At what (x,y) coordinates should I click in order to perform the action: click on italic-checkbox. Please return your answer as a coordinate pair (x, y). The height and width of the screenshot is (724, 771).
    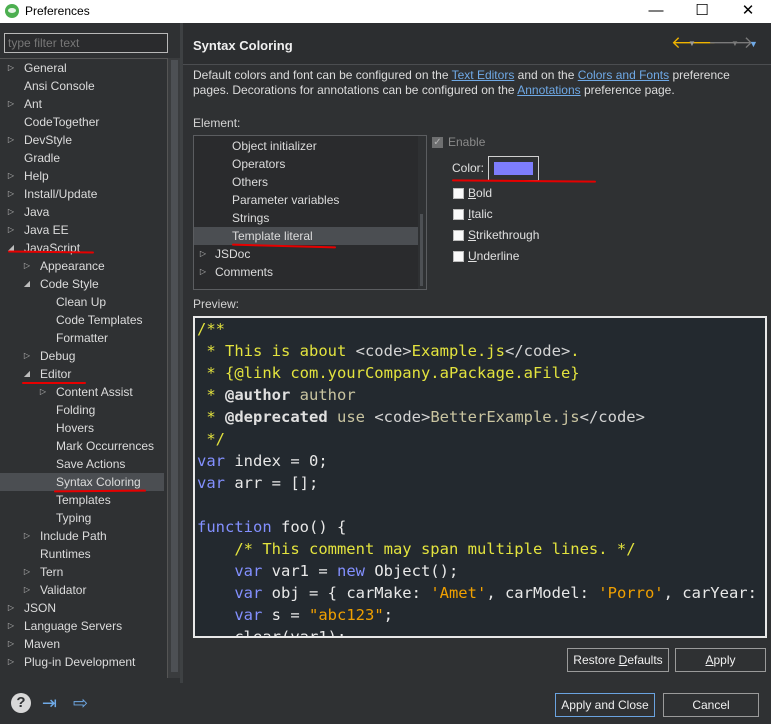
    Looking at the image, I should click on (458, 214).